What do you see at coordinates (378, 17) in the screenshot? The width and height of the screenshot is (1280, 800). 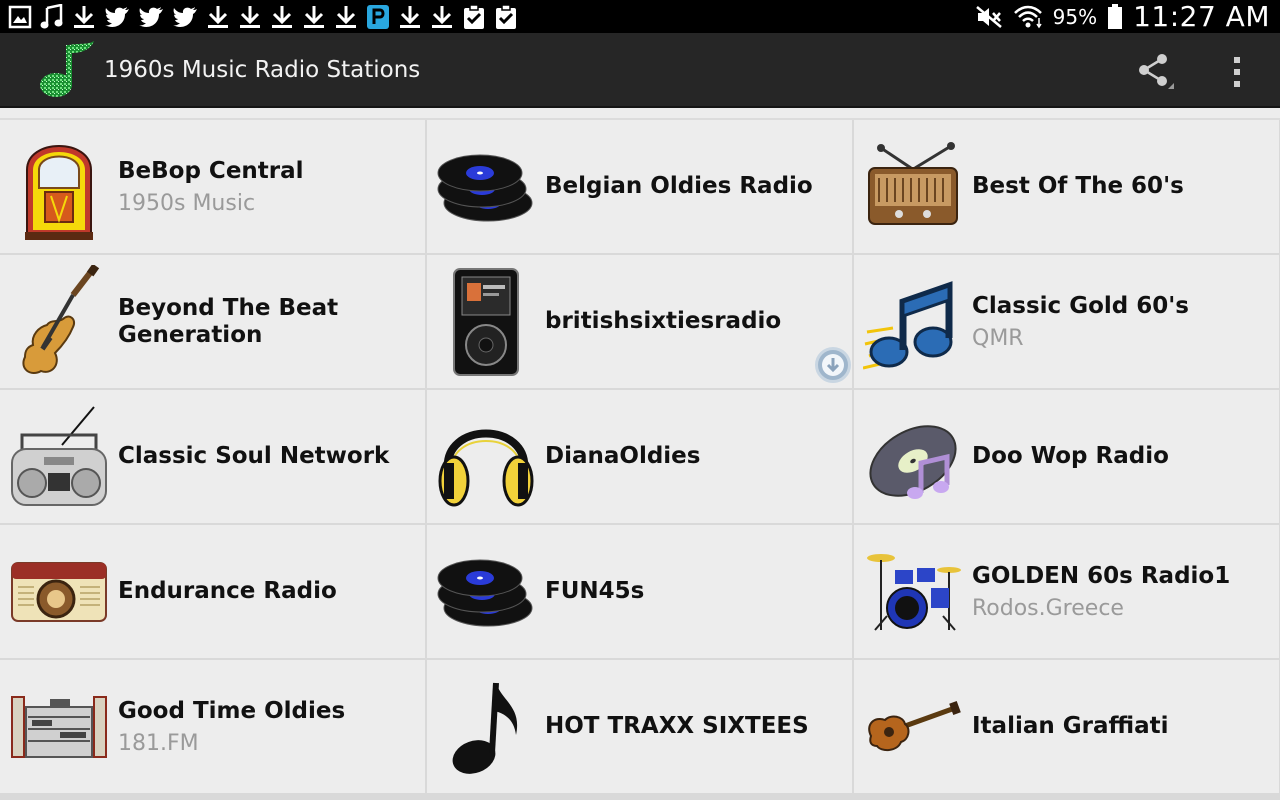 I see `app-p-icon` at bounding box center [378, 17].